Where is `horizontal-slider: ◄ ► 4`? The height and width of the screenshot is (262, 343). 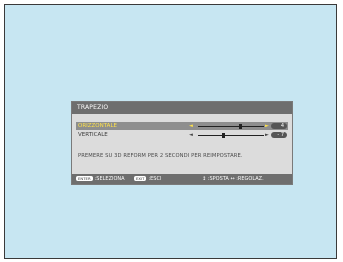
horizontal-slider: ◄ ► 4 is located at coordinates (238, 126).